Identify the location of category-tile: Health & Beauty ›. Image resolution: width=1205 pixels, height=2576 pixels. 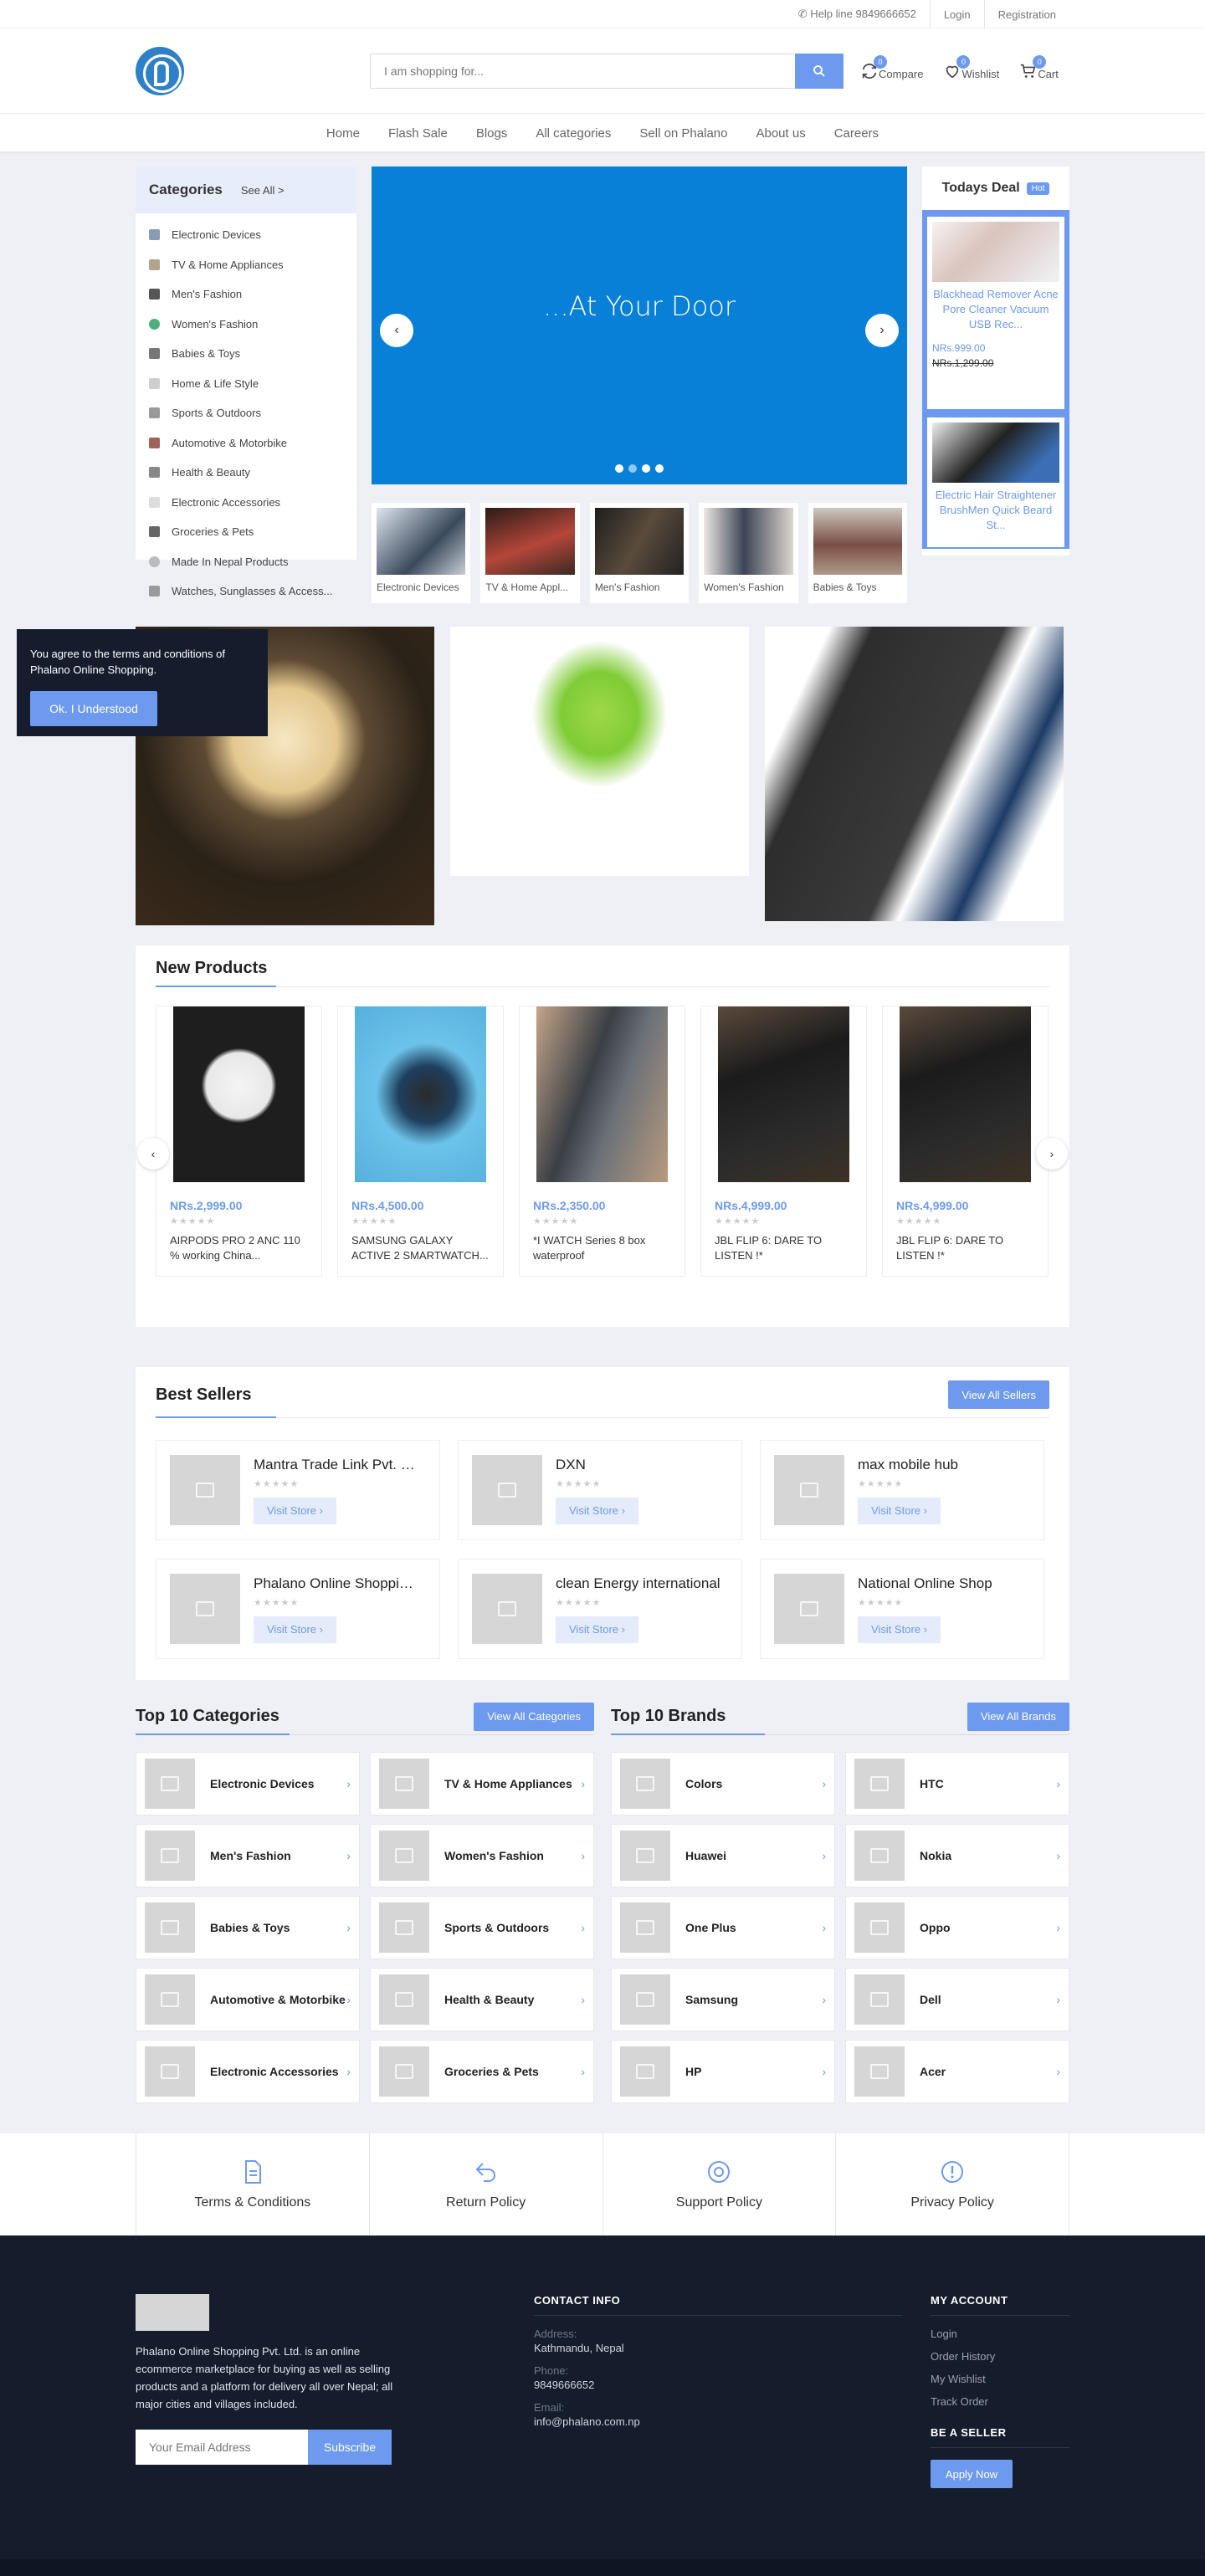
(482, 2000).